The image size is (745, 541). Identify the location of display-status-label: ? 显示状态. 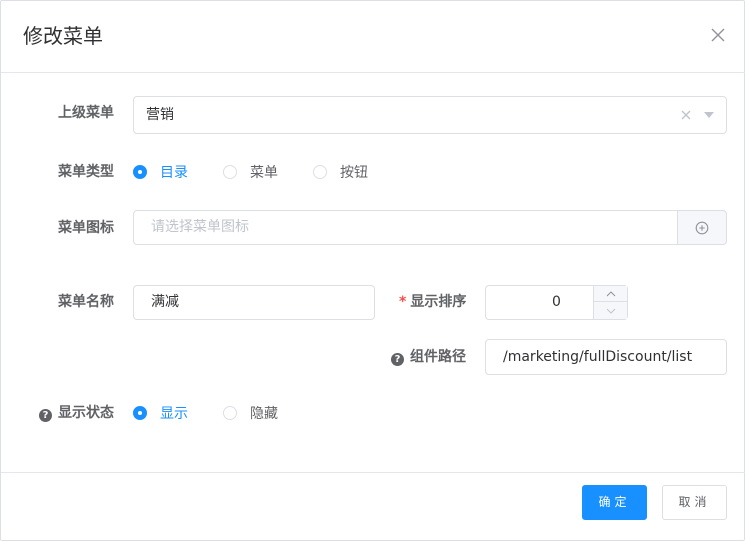
(76, 413).